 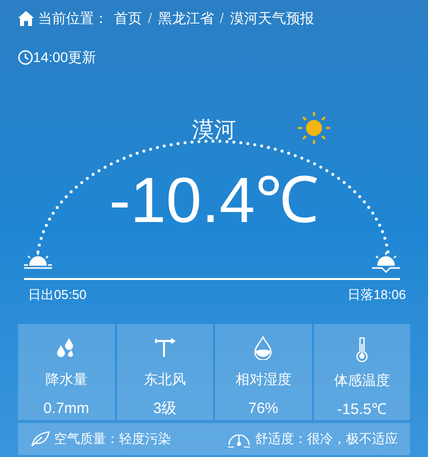 I want to click on stat-value: 76%, so click(x=263, y=408).